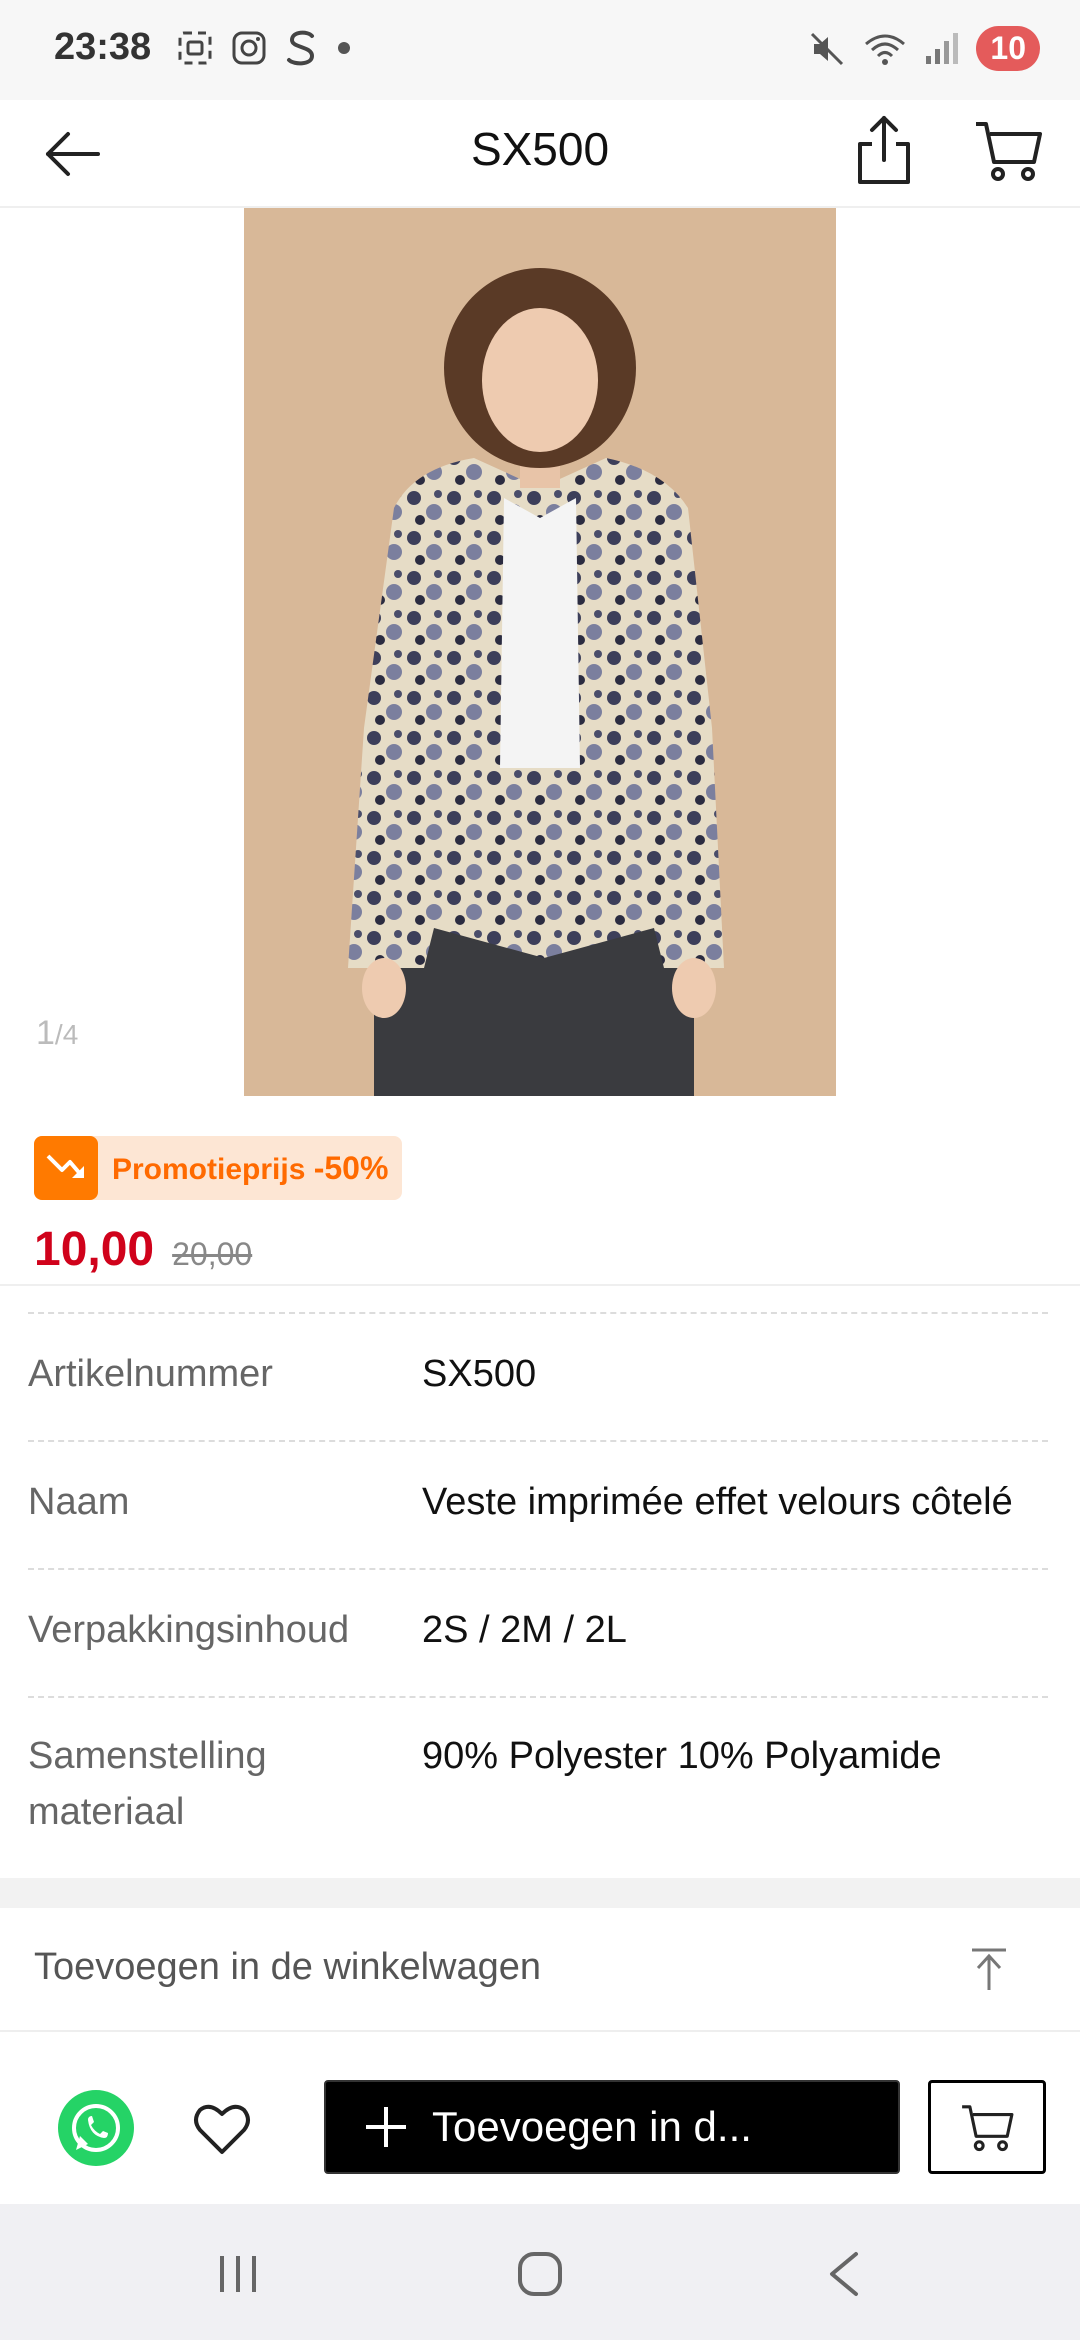 The width and height of the screenshot is (1080, 2340). I want to click on battery-indicator: 10, so click(1008, 48).